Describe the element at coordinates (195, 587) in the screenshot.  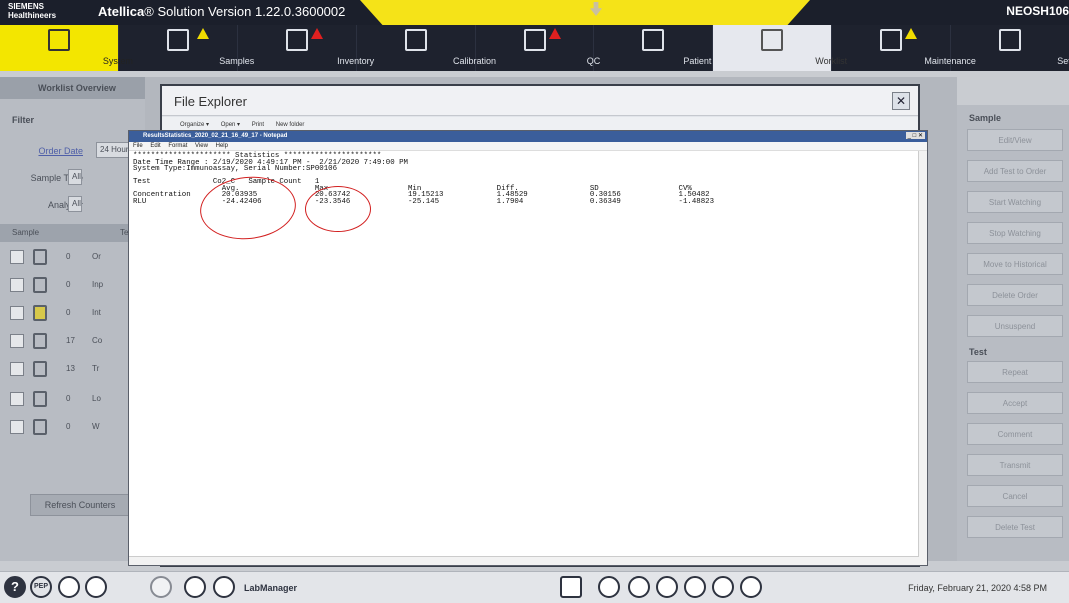
I see `document-icon` at that location.